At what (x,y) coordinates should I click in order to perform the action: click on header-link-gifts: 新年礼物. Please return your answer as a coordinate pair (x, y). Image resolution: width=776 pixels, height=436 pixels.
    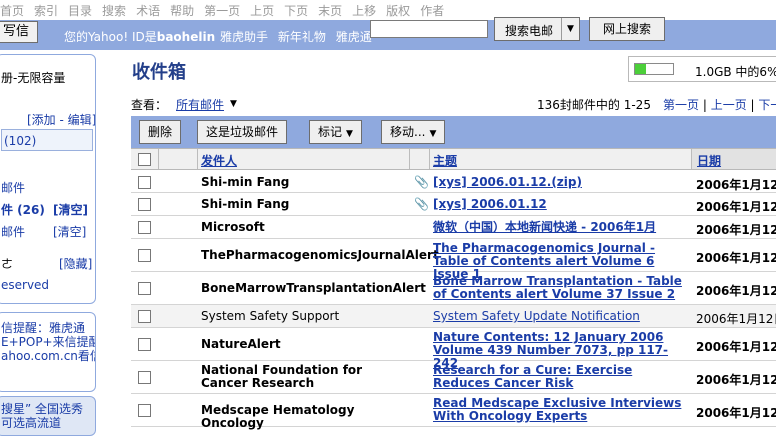
    Looking at the image, I should click on (302, 37).